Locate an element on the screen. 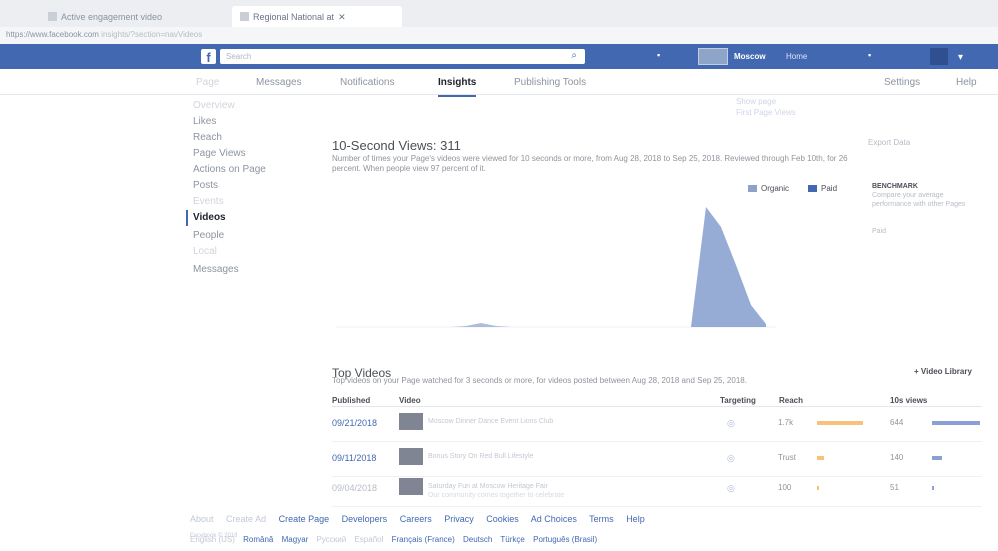 The width and height of the screenshot is (998, 551). avatar is located at coordinates (713, 56).